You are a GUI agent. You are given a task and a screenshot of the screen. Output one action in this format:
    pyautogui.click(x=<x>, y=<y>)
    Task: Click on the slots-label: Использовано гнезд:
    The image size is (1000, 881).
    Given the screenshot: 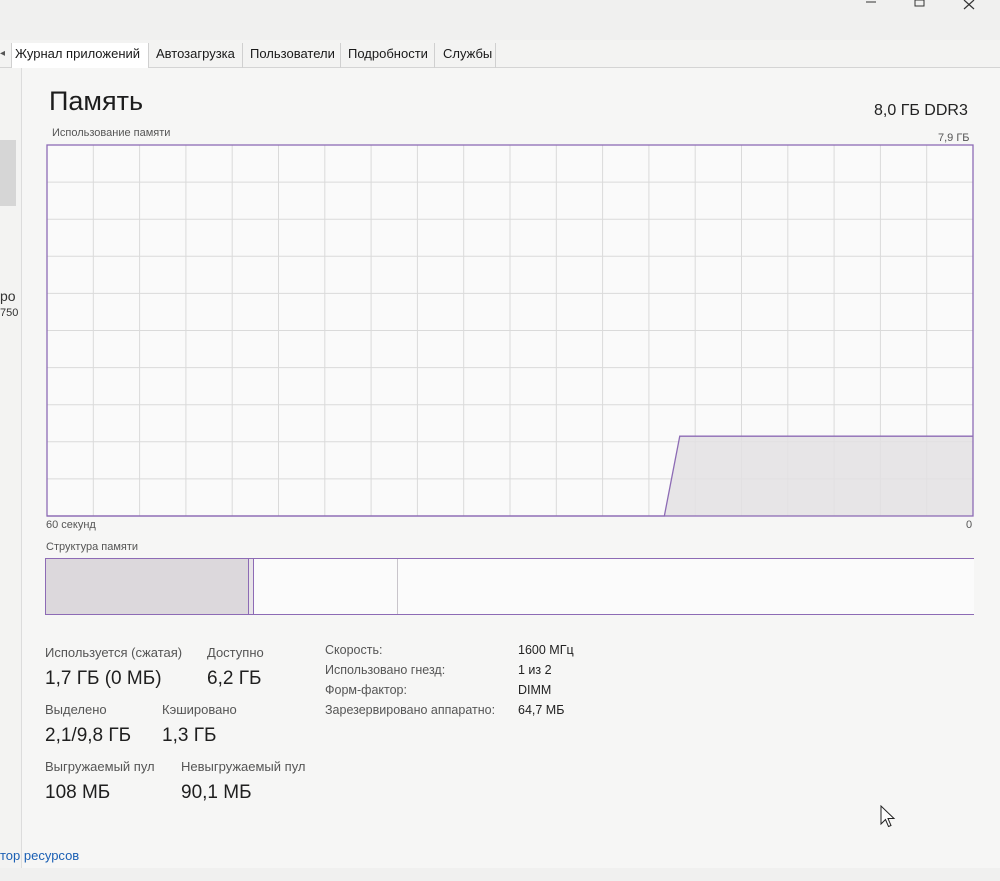 What is the action you would take?
    pyautogui.click(x=385, y=670)
    